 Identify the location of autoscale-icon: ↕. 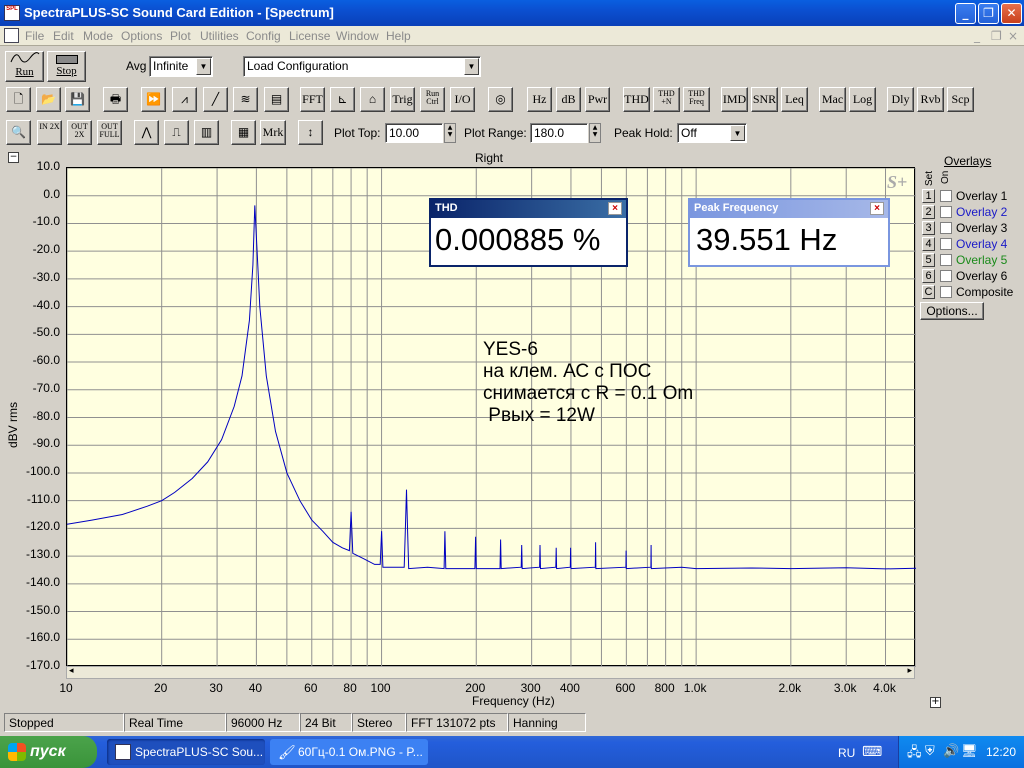
(310, 132).